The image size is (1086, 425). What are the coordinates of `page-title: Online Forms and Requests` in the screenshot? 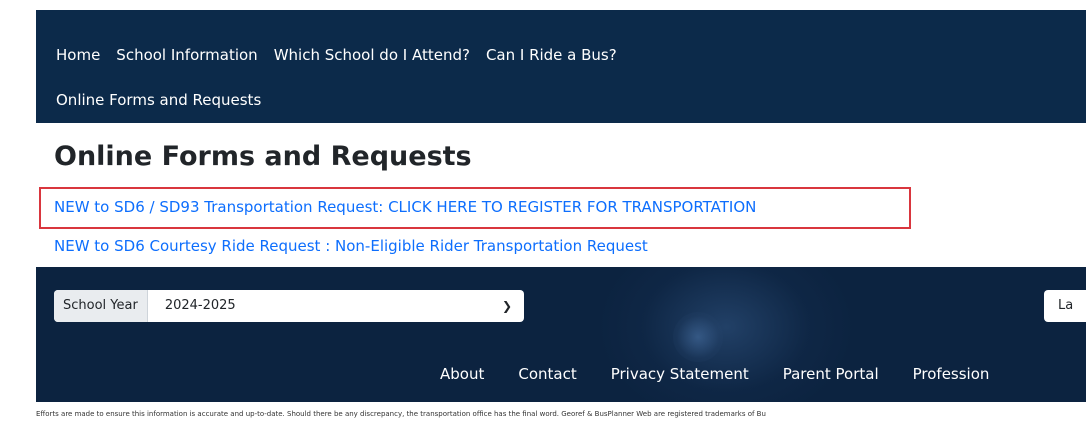 It's located at (263, 156).